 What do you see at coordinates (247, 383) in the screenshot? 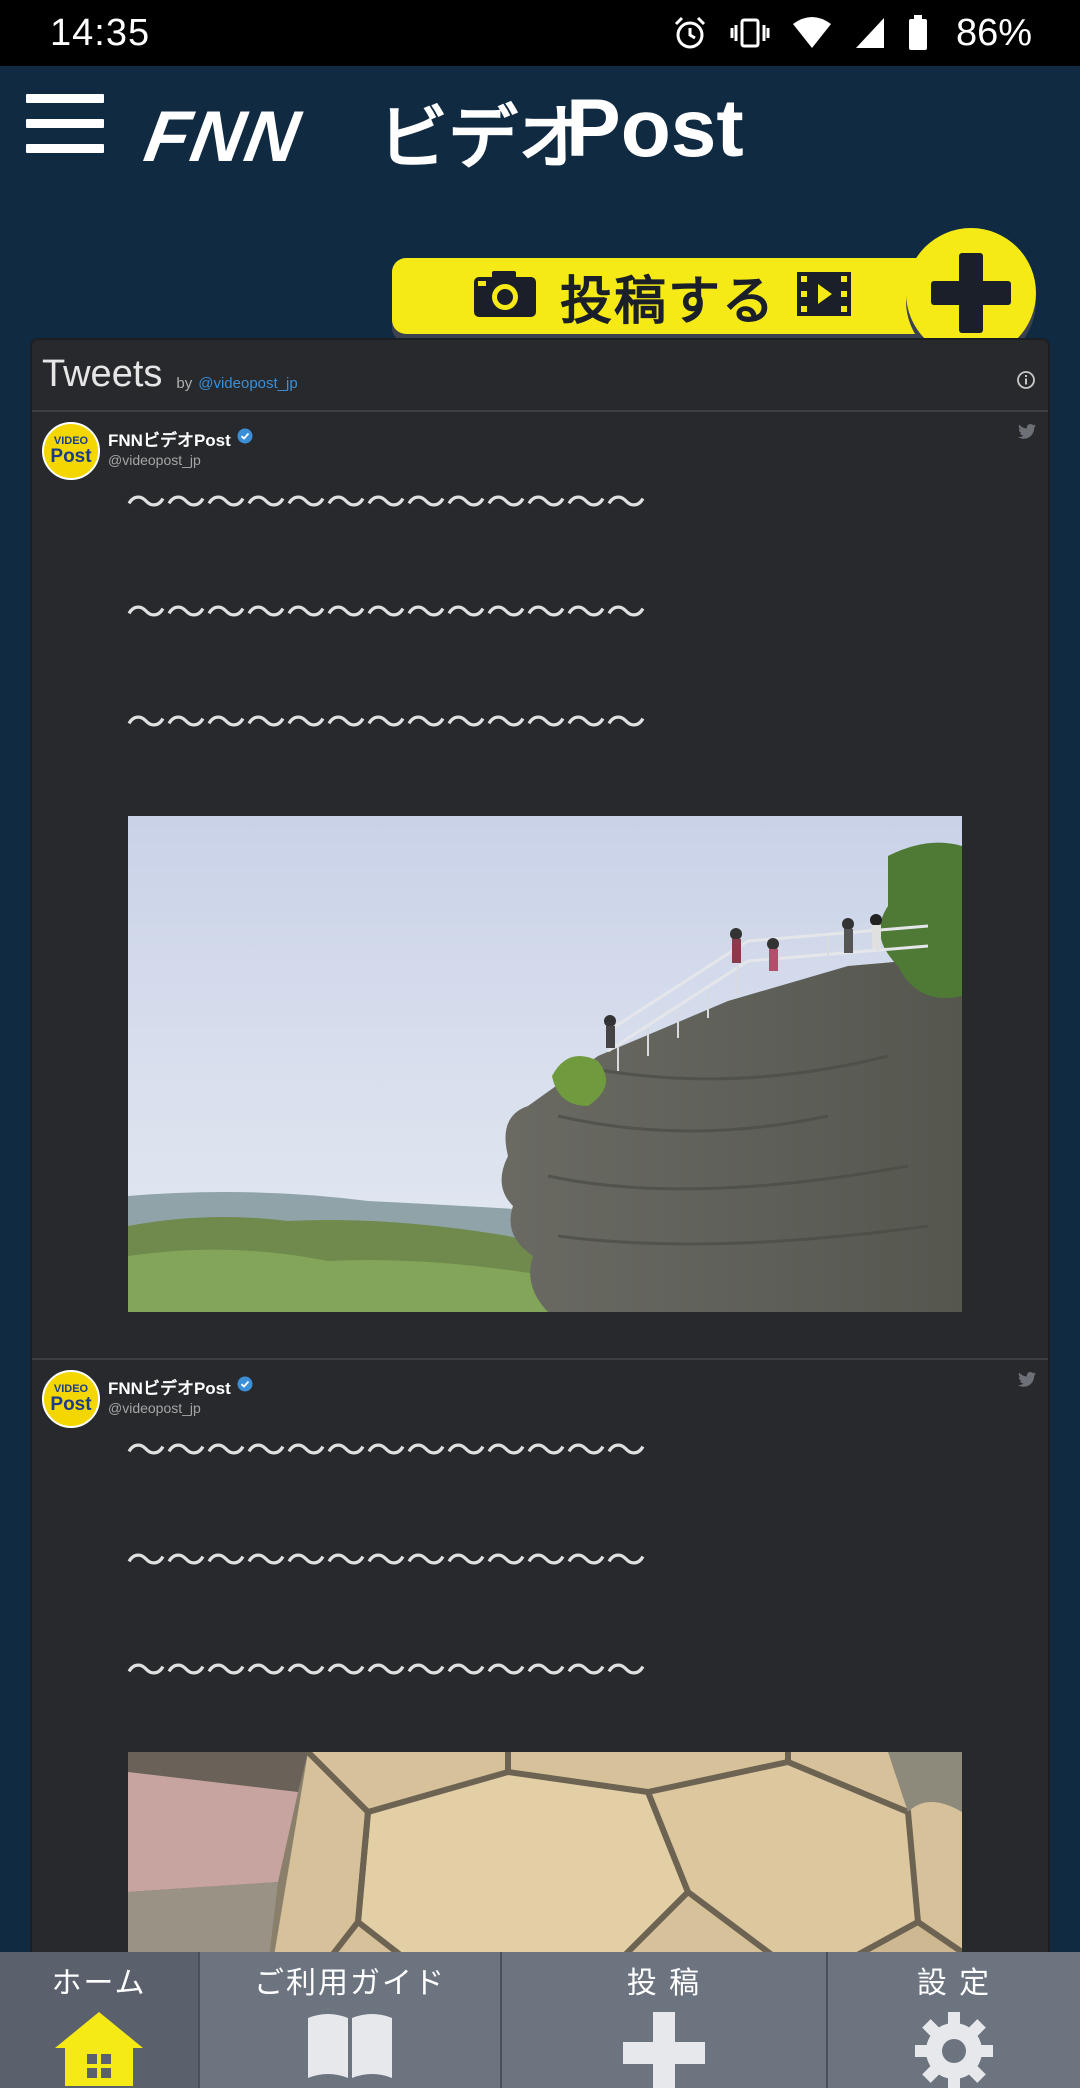
I see `tweets-handle-link: @videopost_jp` at bounding box center [247, 383].